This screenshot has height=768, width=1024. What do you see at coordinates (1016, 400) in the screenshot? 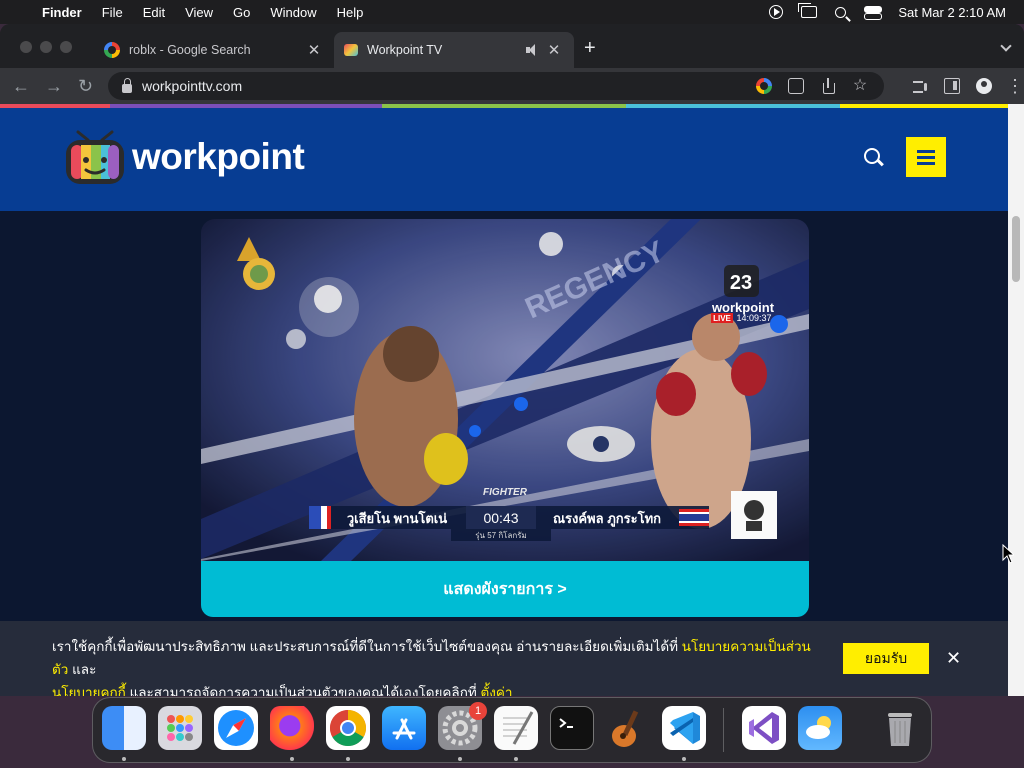
I see `page-scrollbar` at bounding box center [1016, 400].